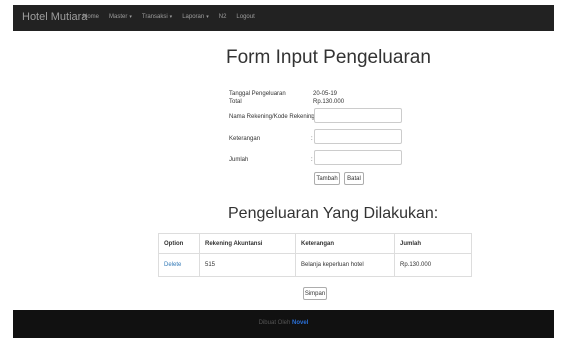 The image size is (563, 338). I want to click on footer-text: Dibuat Oleh Novel, so click(283, 323).